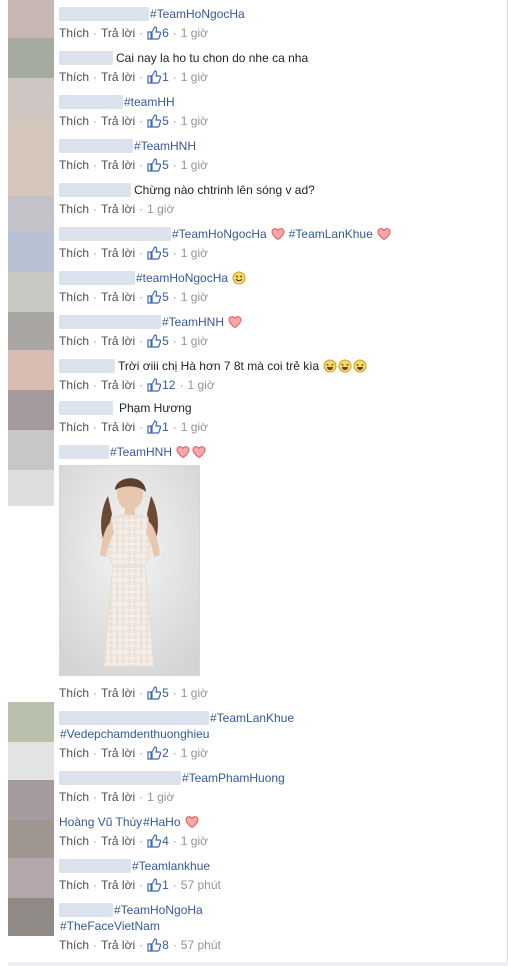 The width and height of the screenshot is (508, 966). What do you see at coordinates (182, 278) in the screenshot?
I see `hashtag-link: #teamHoNgocHa` at bounding box center [182, 278].